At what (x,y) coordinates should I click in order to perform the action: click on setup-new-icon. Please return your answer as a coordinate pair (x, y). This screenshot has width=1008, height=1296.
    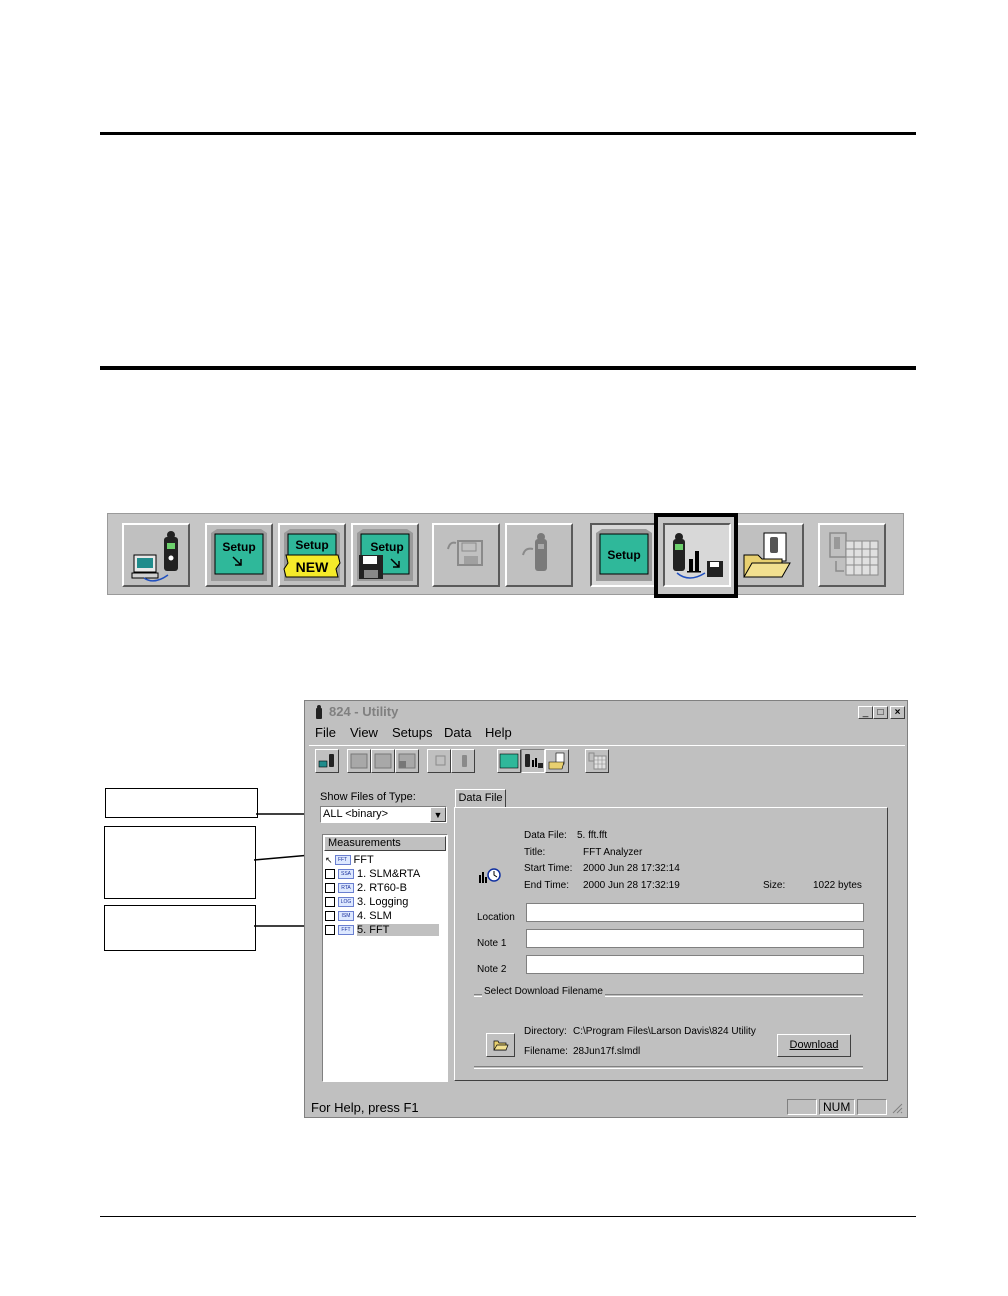
    Looking at the image, I should click on (383, 761).